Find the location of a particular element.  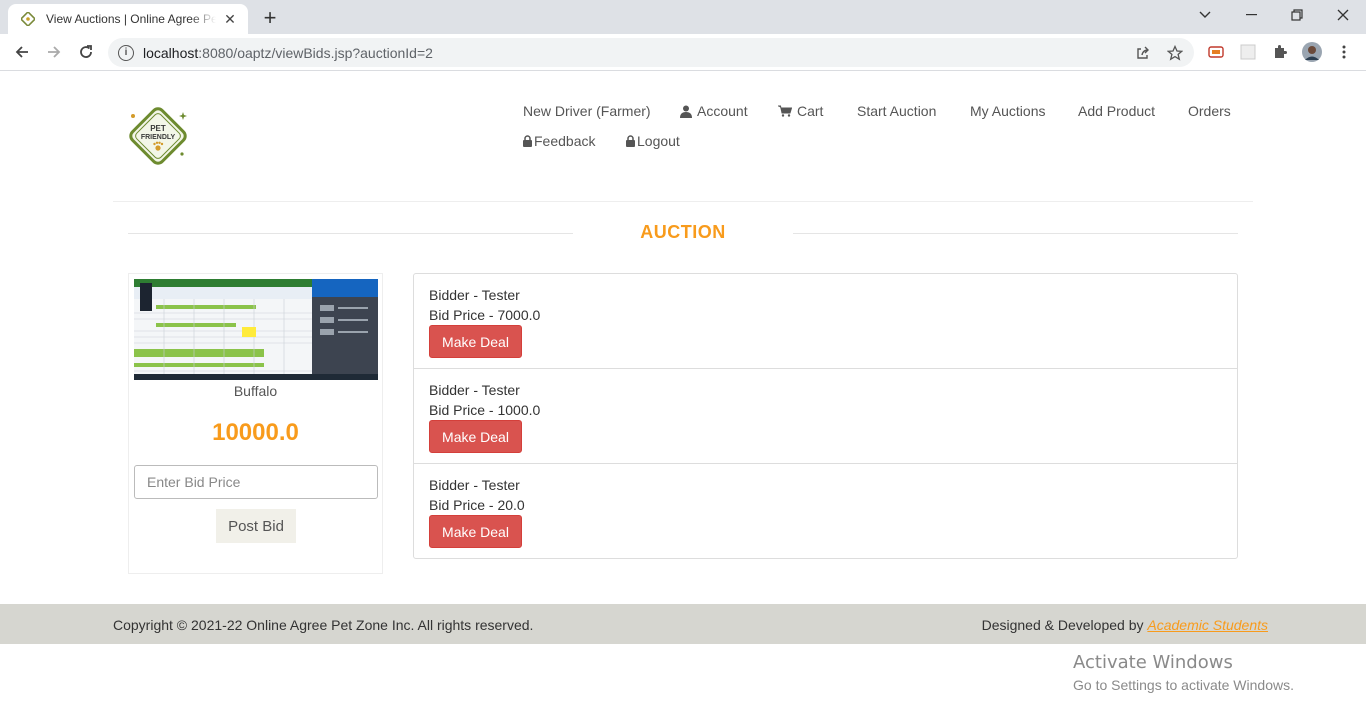

forward-icon is located at coordinates (54, 52).